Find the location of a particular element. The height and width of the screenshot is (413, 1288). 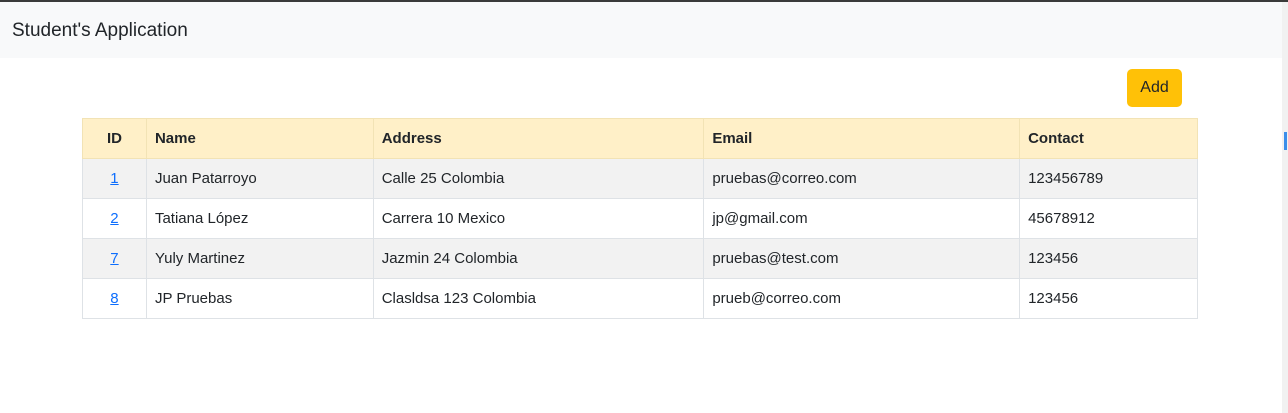

student-id-link: 7 is located at coordinates (114, 258).